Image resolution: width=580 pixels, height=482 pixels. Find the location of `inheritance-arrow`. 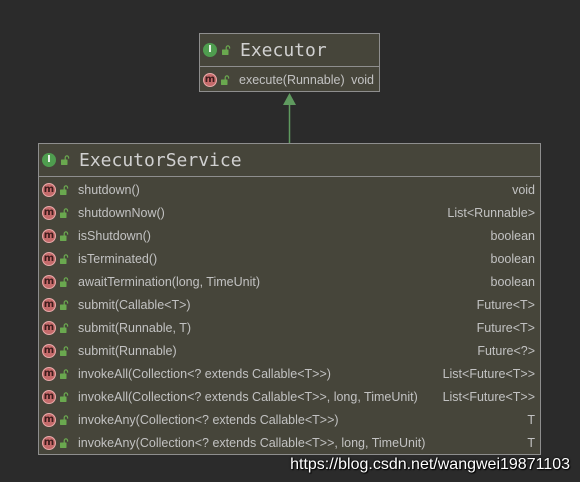

inheritance-arrow is located at coordinates (289, 118).